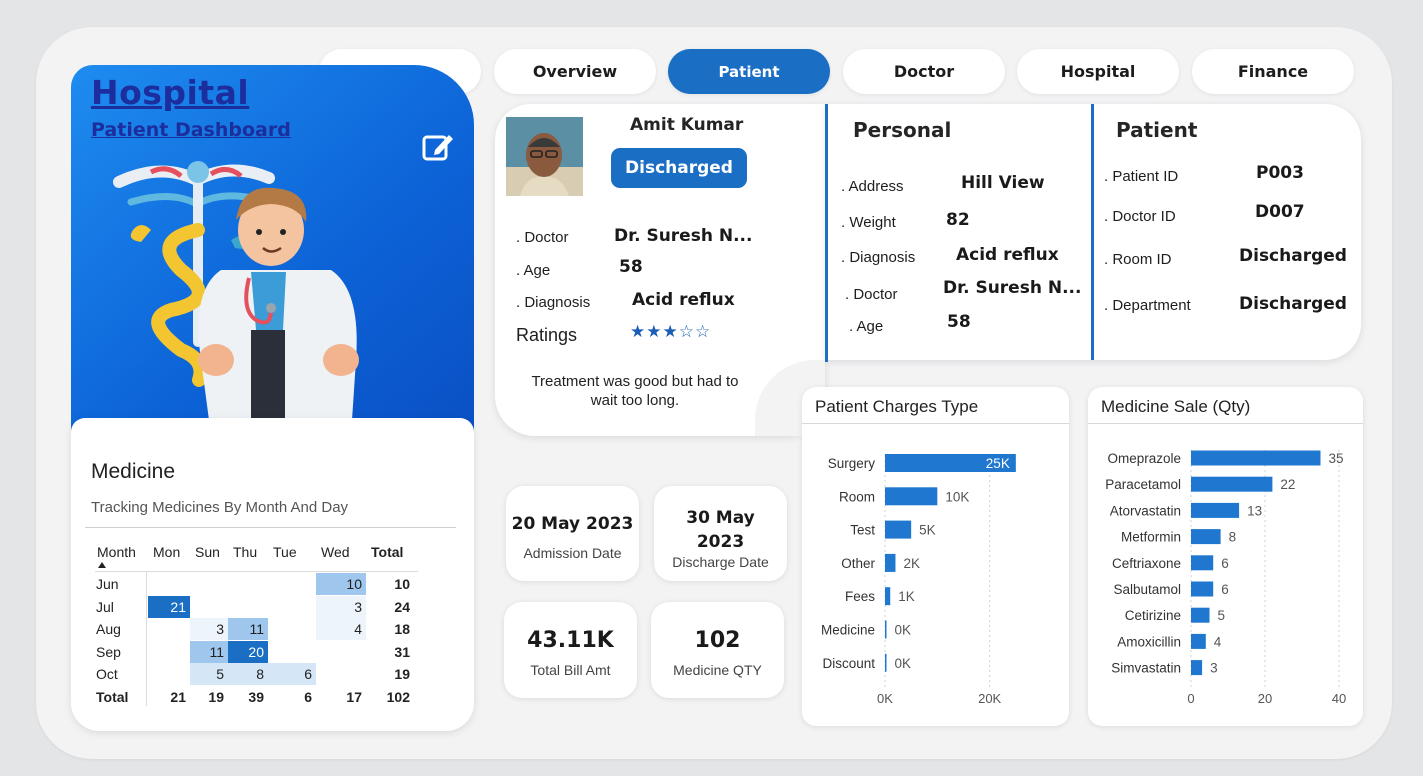 This screenshot has width=1423, height=776. What do you see at coordinates (1146, 668) in the screenshot?
I see `category-label: Simvastatin` at bounding box center [1146, 668].